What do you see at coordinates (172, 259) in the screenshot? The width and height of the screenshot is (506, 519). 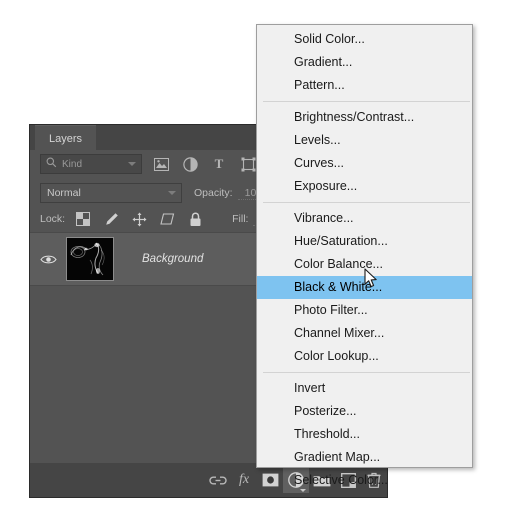 I see `layer-name: Background` at bounding box center [172, 259].